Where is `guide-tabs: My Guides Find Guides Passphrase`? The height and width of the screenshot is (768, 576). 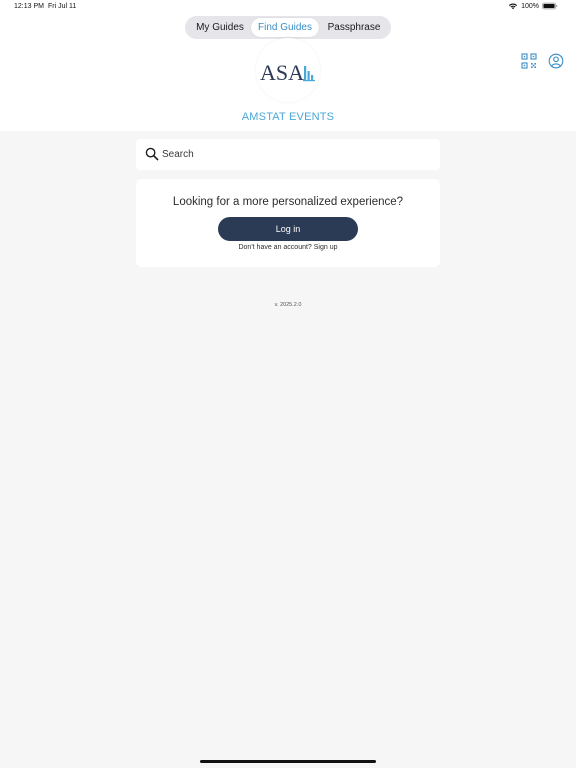 guide-tabs: My Guides Find Guides Passphrase is located at coordinates (288, 27).